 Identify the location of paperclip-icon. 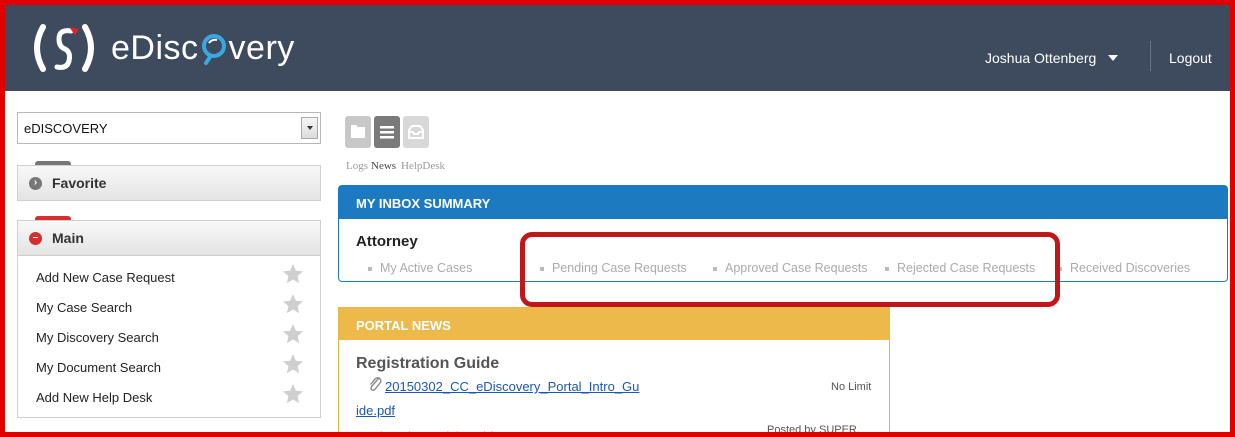
(376, 383).